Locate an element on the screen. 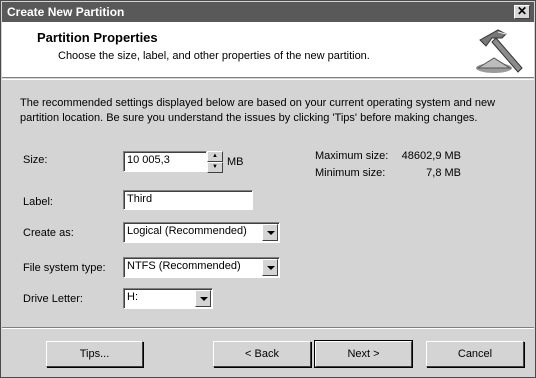 Image resolution: width=536 pixels, height=378 pixels. close-button: ✕ is located at coordinates (522, 12).